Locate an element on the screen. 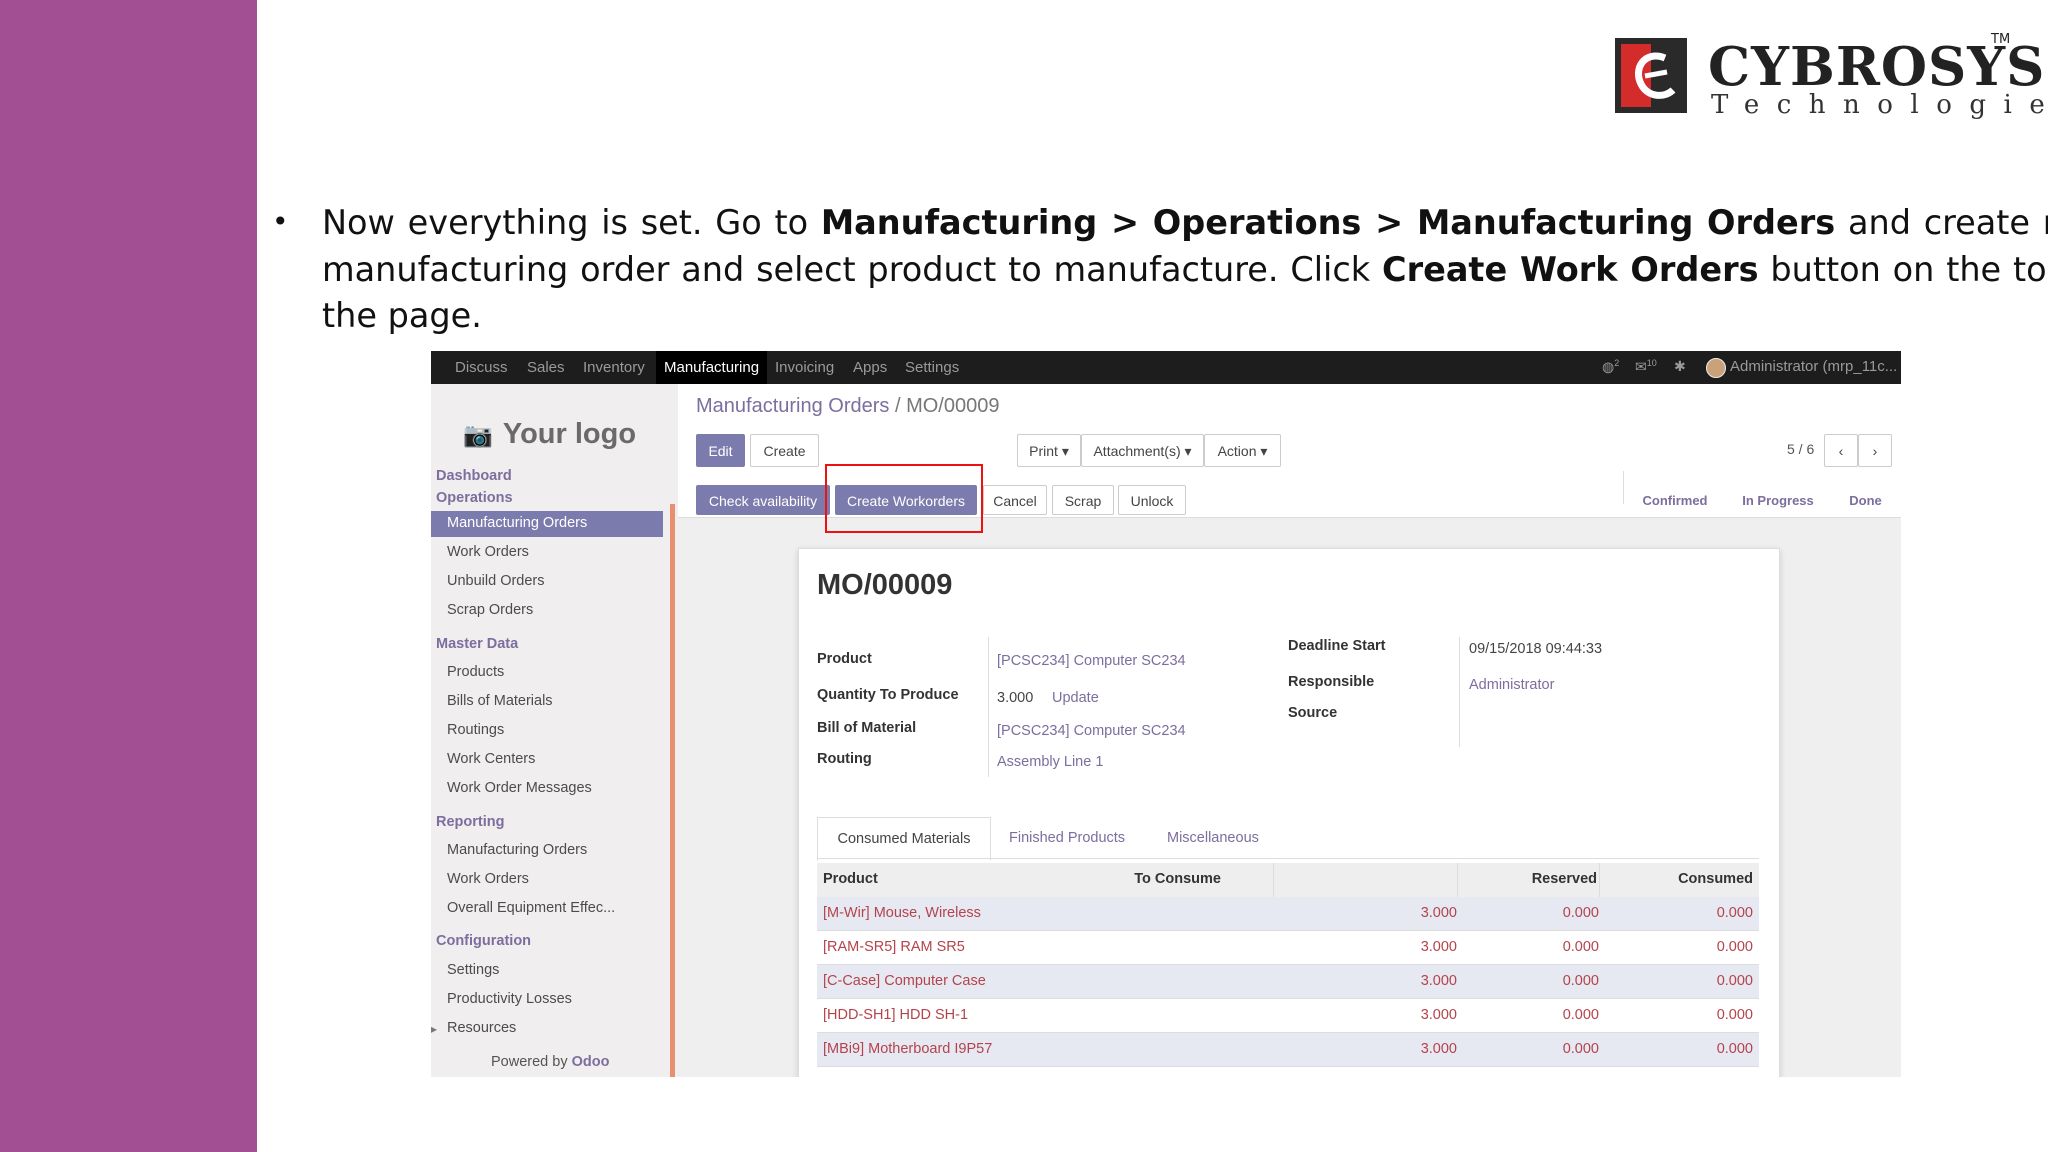 The image size is (2048, 1152). sidebar-item-work-centers: Work Centers is located at coordinates (491, 759).